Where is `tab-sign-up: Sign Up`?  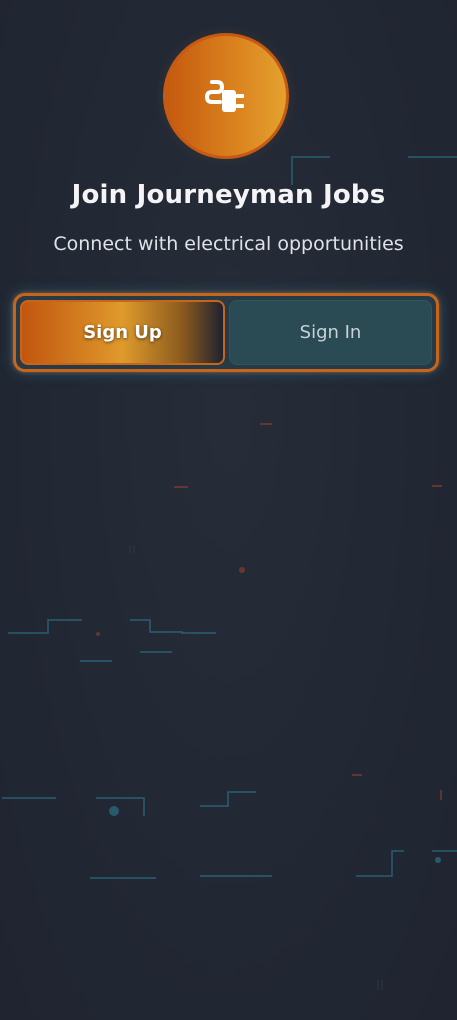
tab-sign-up: Sign Up is located at coordinates (122, 332).